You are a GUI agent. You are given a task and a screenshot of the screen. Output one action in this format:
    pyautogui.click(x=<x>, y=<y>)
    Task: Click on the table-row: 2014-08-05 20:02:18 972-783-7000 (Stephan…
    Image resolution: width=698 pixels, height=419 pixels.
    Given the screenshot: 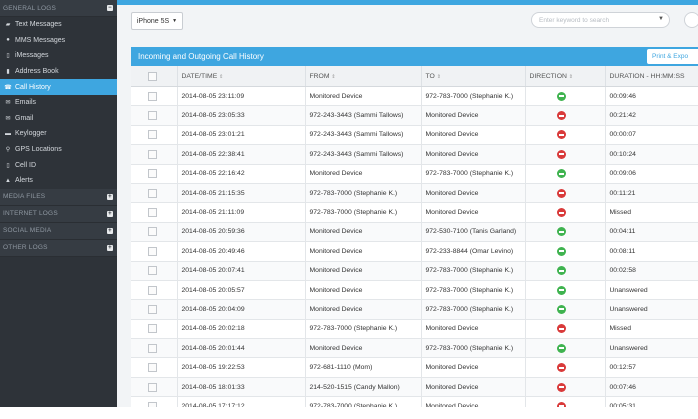 What is the action you would take?
    pyautogui.click(x=414, y=329)
    